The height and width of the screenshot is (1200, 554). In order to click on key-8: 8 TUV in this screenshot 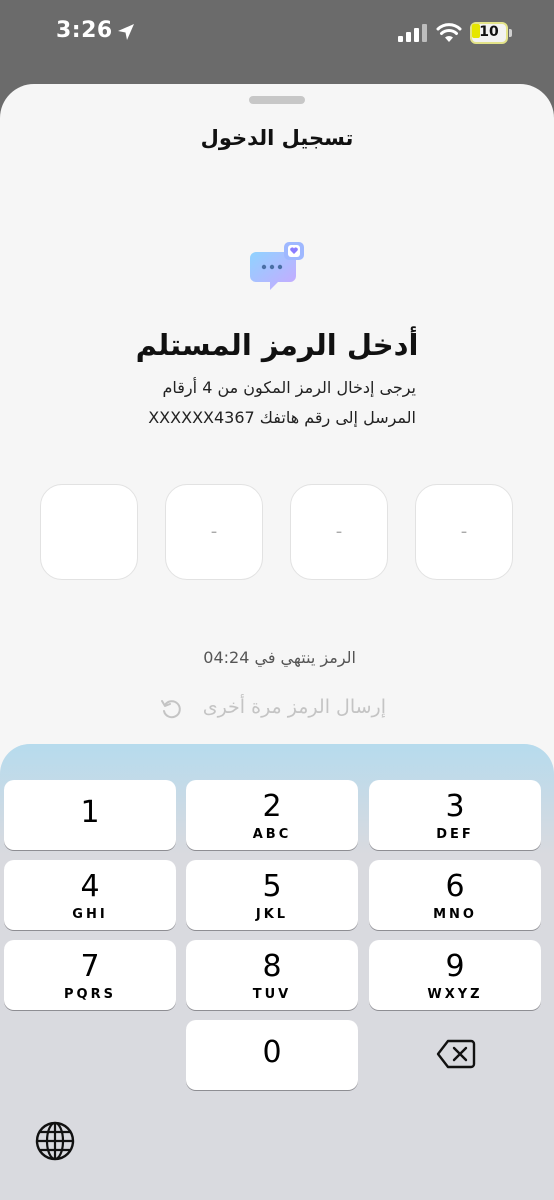, I will do `click(272, 975)`.